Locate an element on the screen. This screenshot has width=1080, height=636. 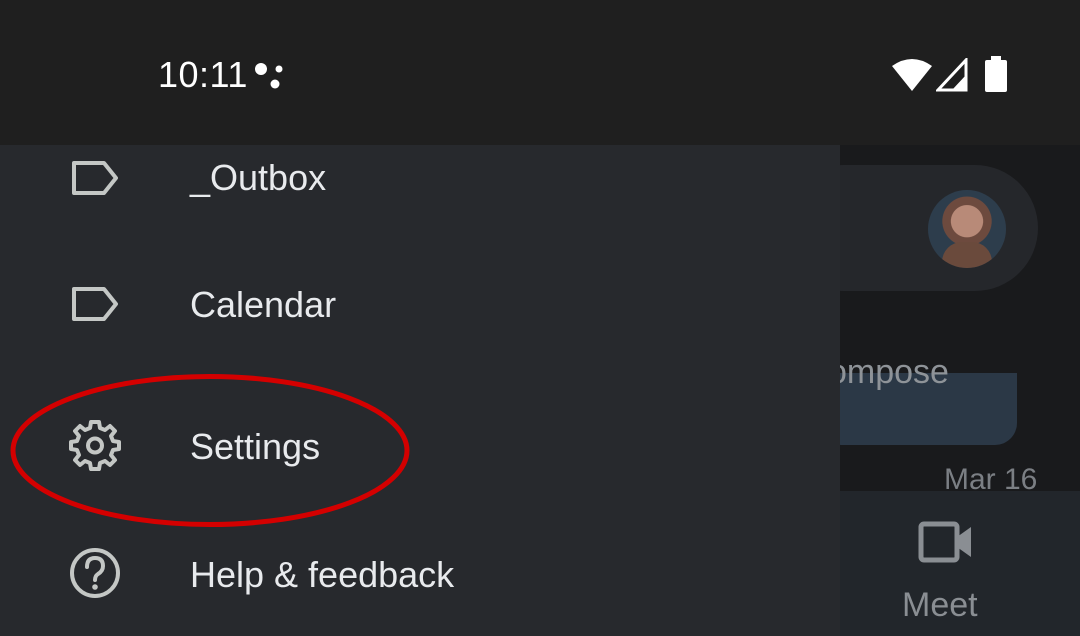
wifi-icon is located at coordinates (912, 75).